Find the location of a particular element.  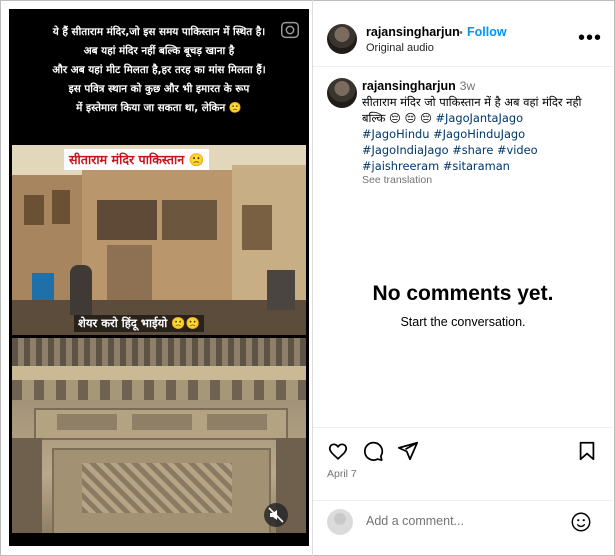

post-header is located at coordinates (463, 33).